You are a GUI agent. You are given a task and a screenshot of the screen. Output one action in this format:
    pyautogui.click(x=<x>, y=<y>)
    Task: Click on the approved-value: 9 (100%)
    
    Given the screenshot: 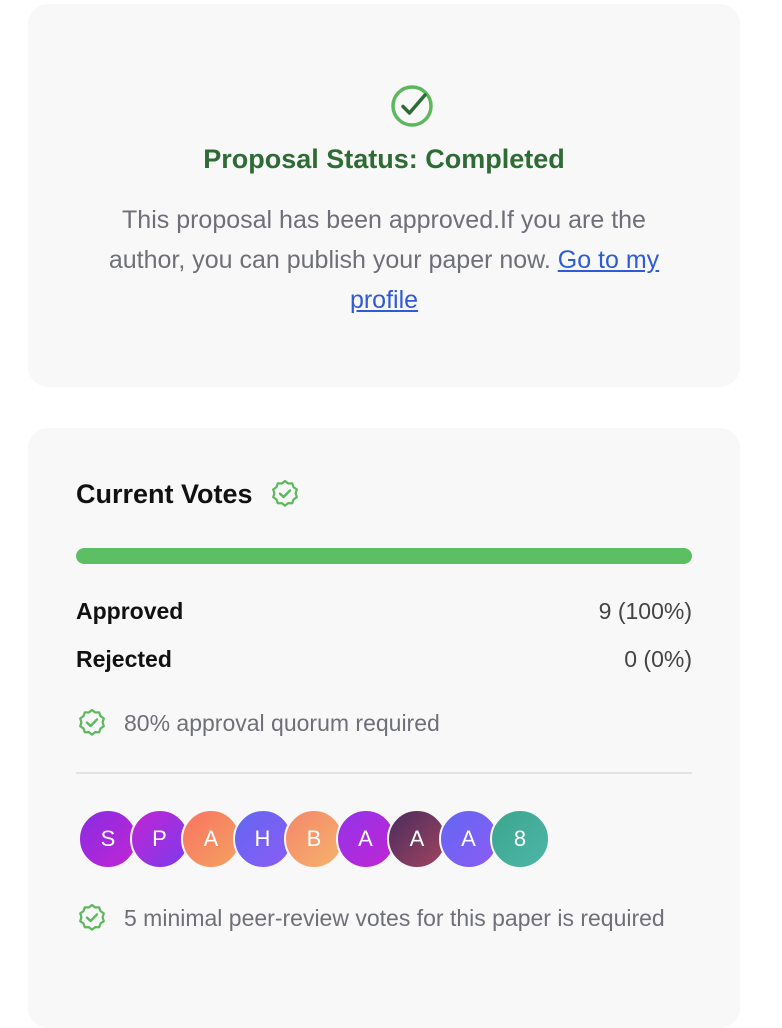 What is the action you would take?
    pyautogui.click(x=645, y=611)
    